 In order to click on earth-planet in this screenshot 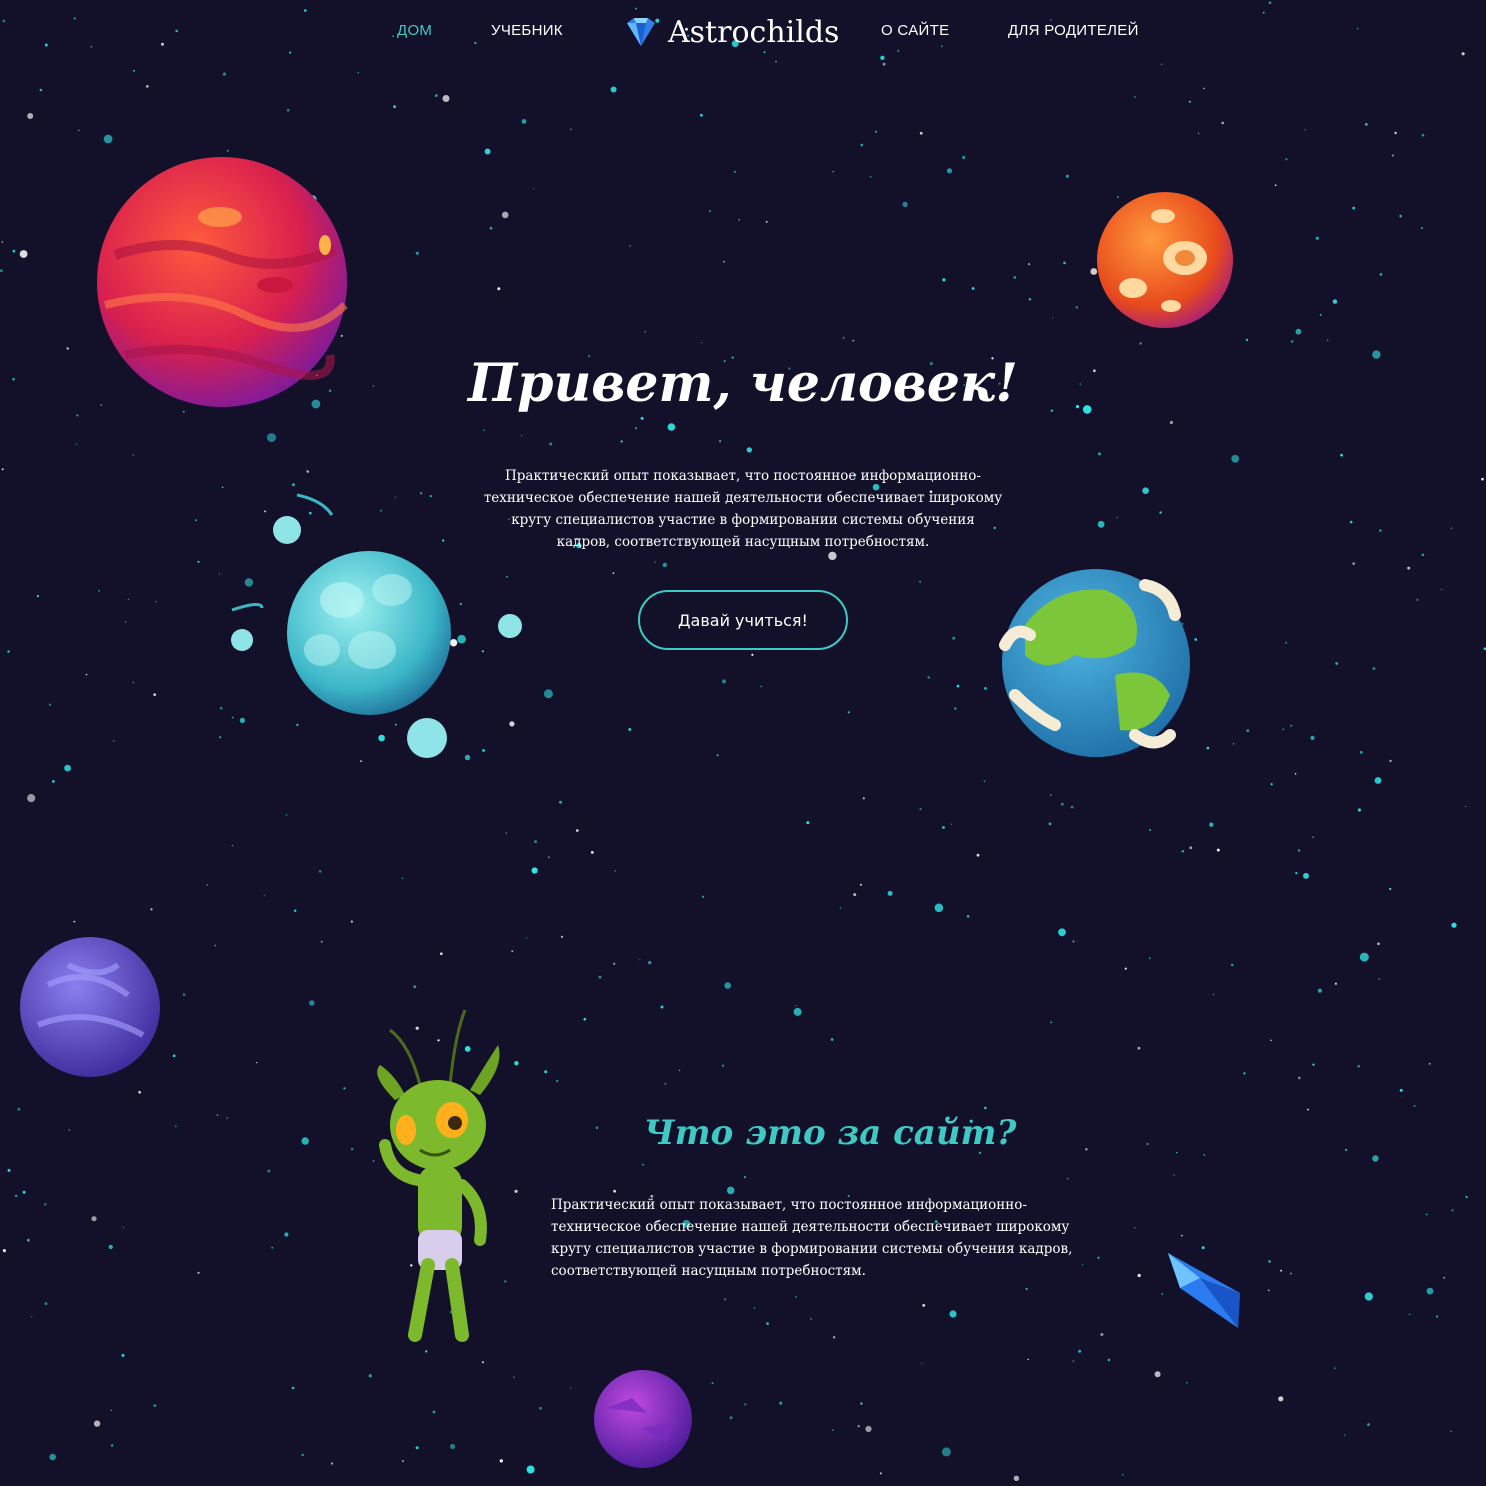, I will do `click(1094, 663)`.